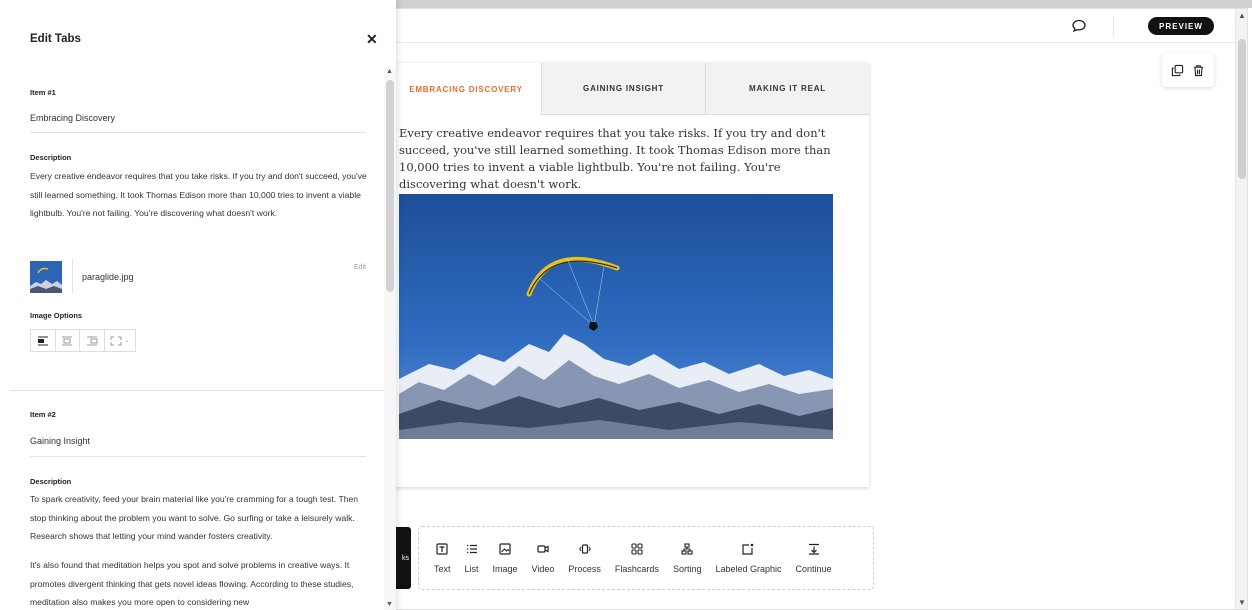 The height and width of the screenshot is (610, 1252). Describe the element at coordinates (471, 568) in the screenshot. I see `block-list-label: List` at that location.